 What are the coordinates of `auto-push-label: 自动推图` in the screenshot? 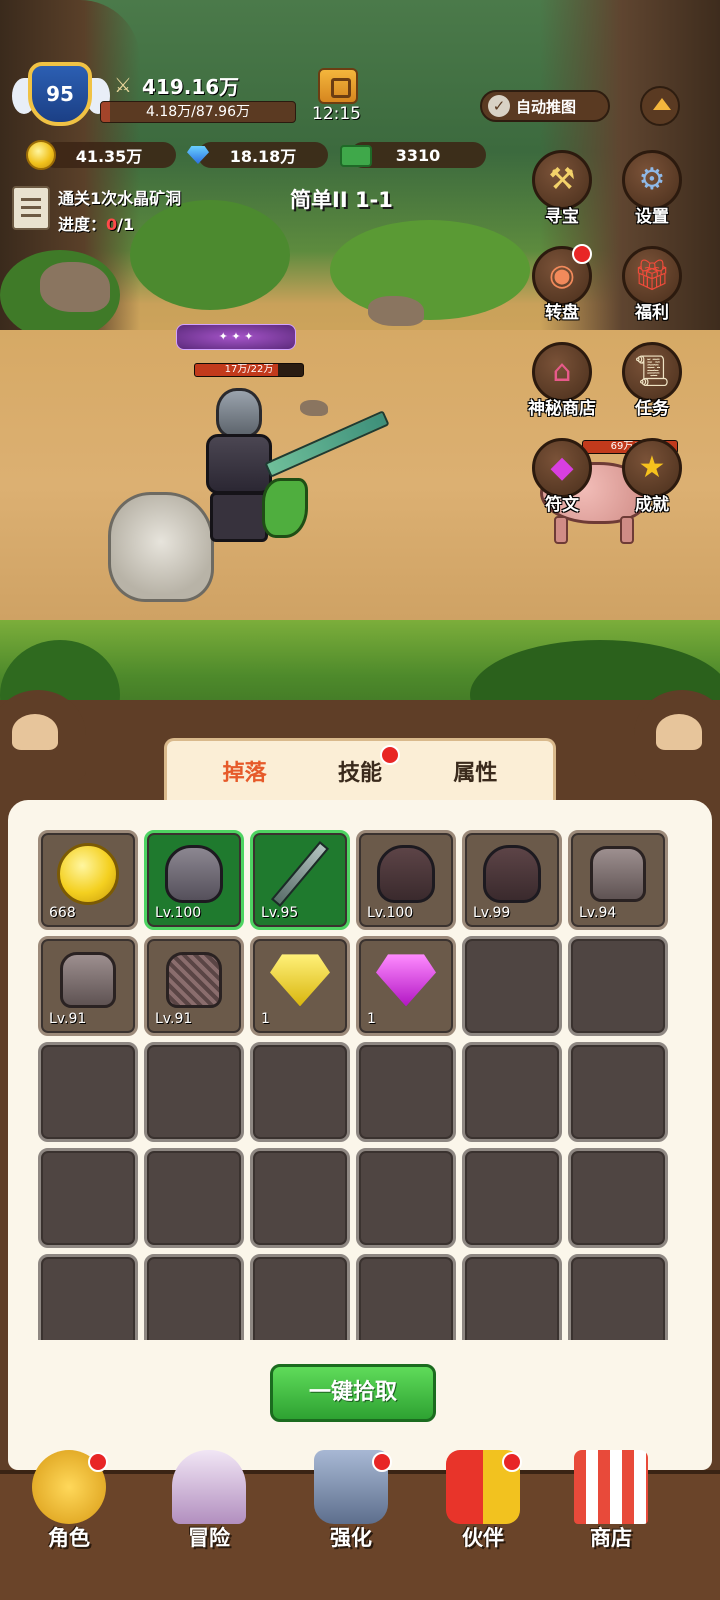 It's located at (546, 106).